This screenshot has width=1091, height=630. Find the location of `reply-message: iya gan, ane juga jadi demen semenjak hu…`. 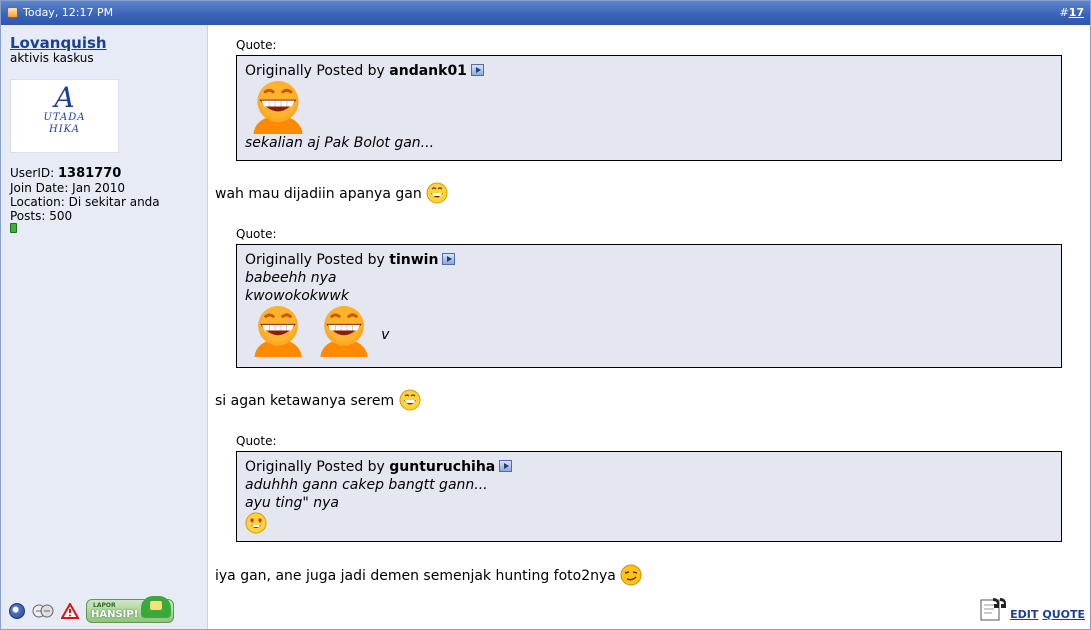

reply-message: iya gan, ane juga jadi demen semenjak hu… is located at coordinates (428, 575).